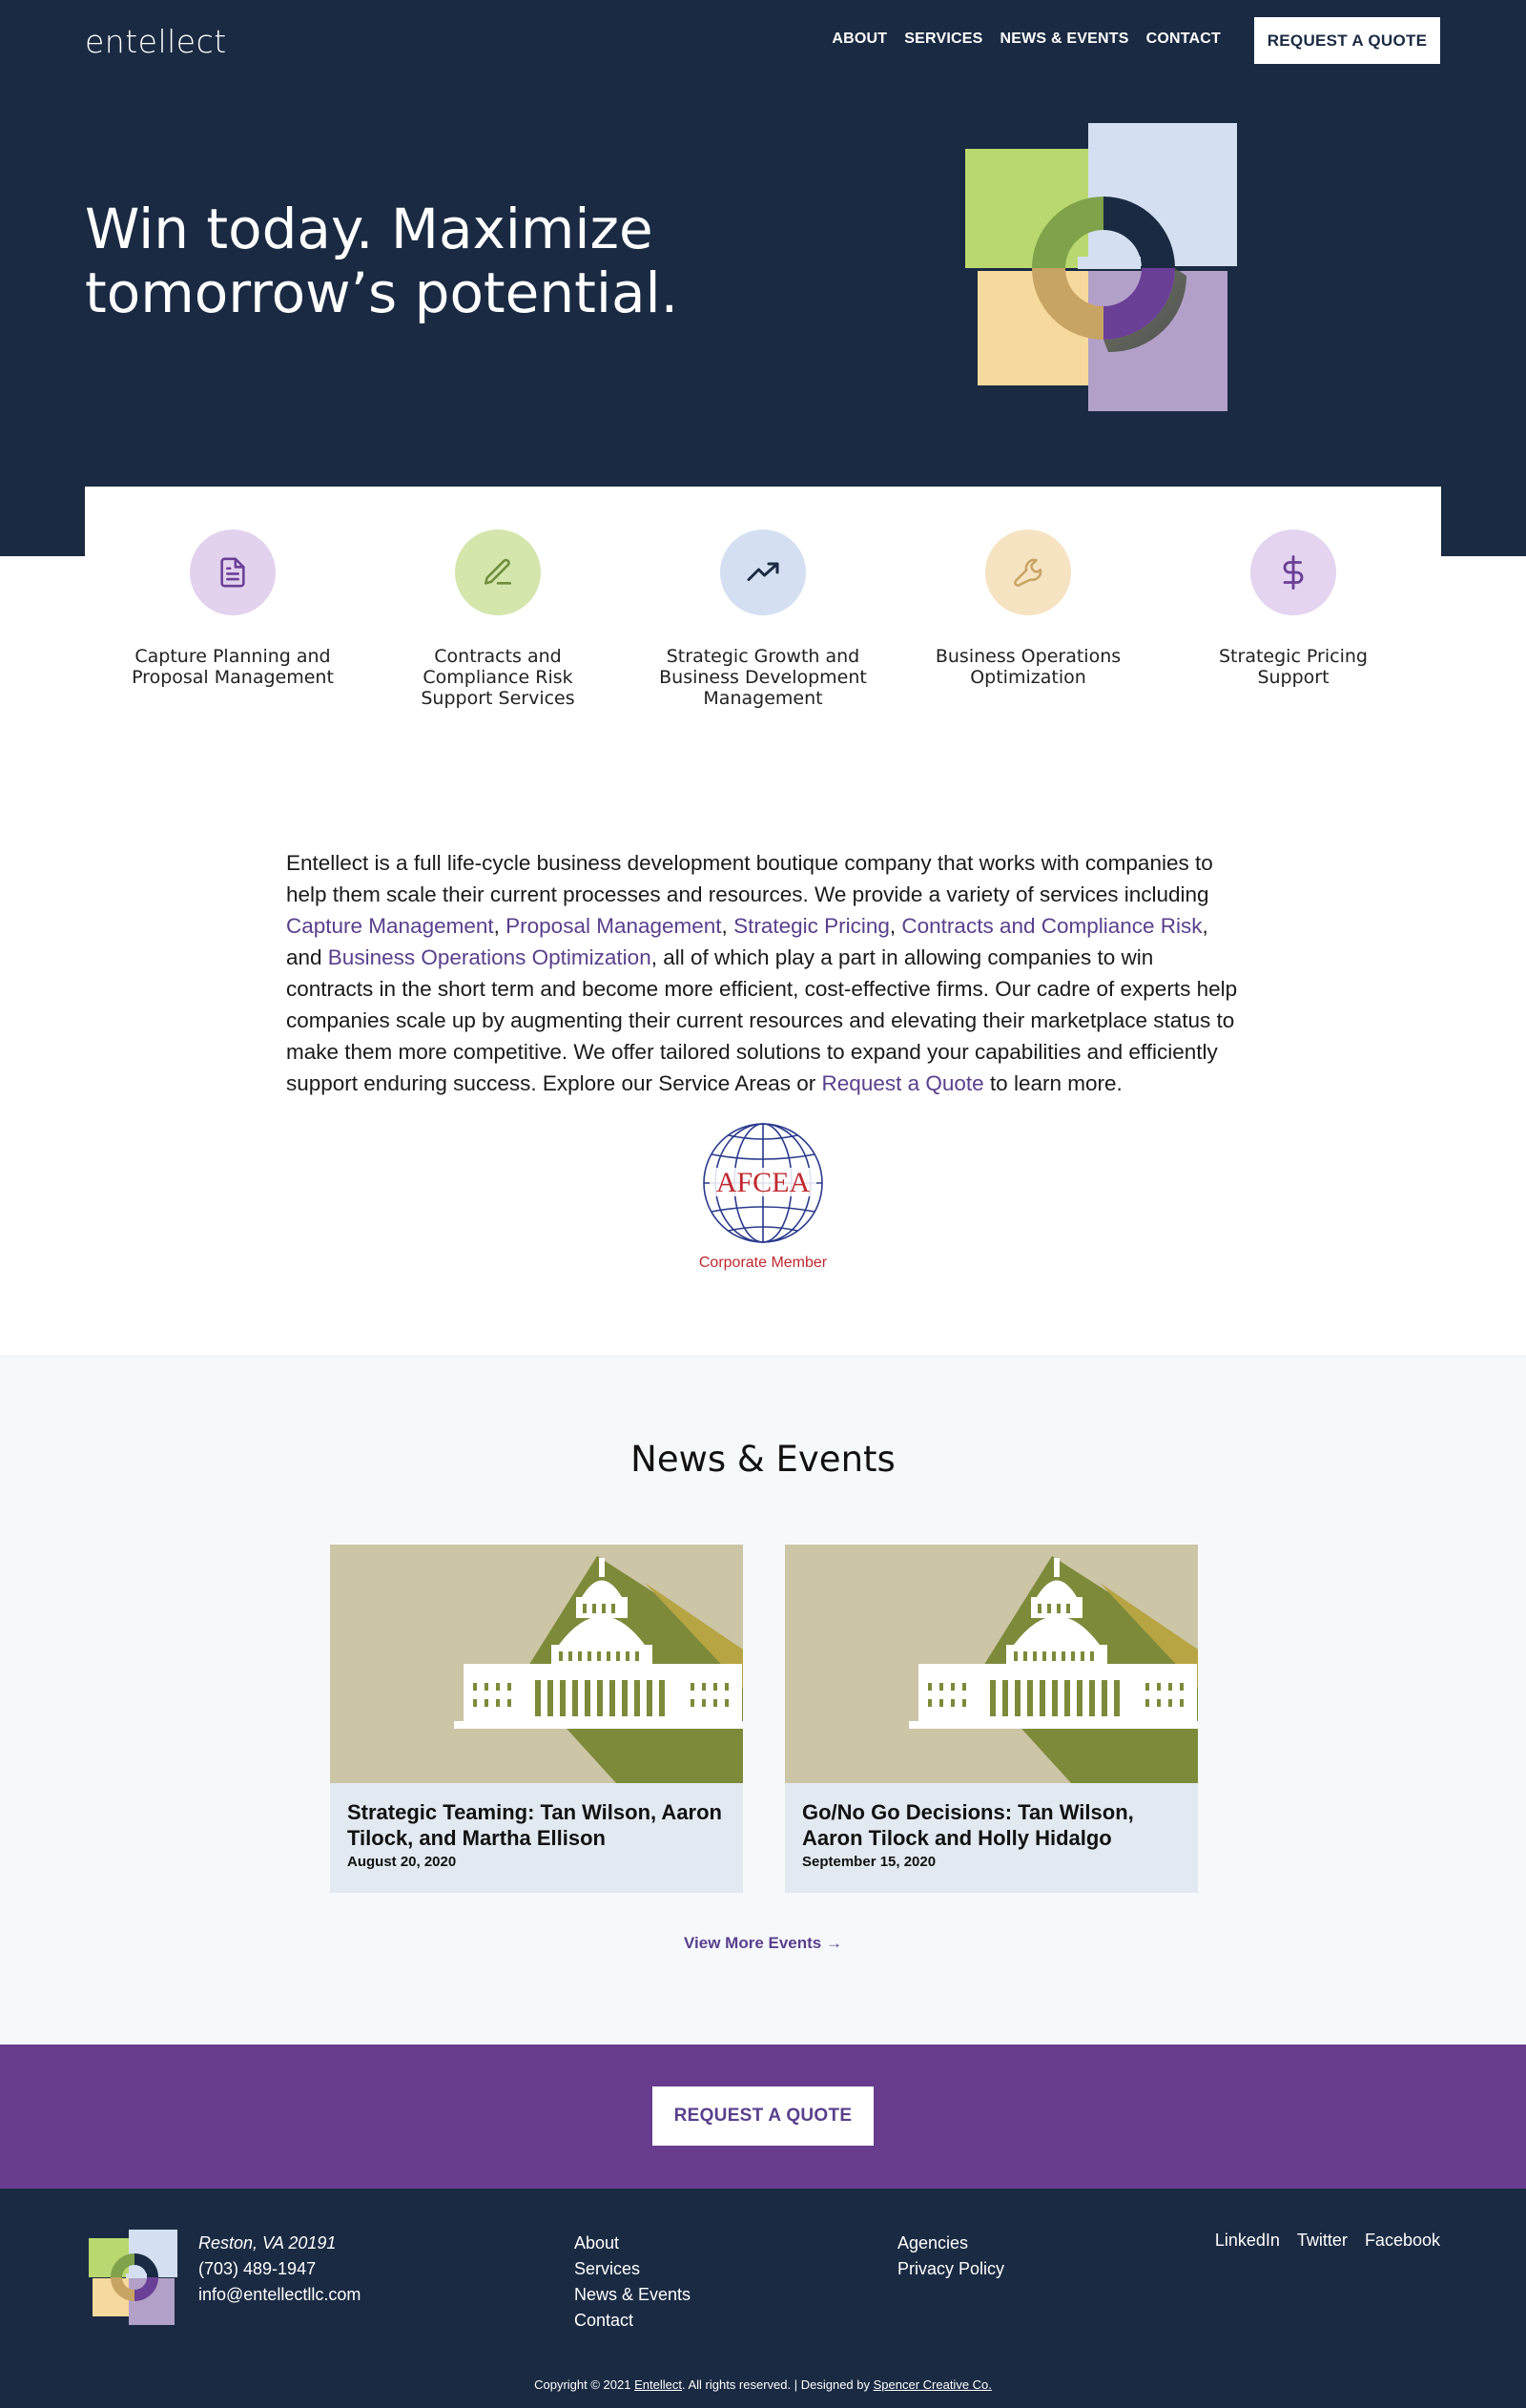 The width and height of the screenshot is (1526, 2408). Describe the element at coordinates (1051, 926) in the screenshot. I see `link-contracts-compliance: Contracts and Compliance Risk` at that location.